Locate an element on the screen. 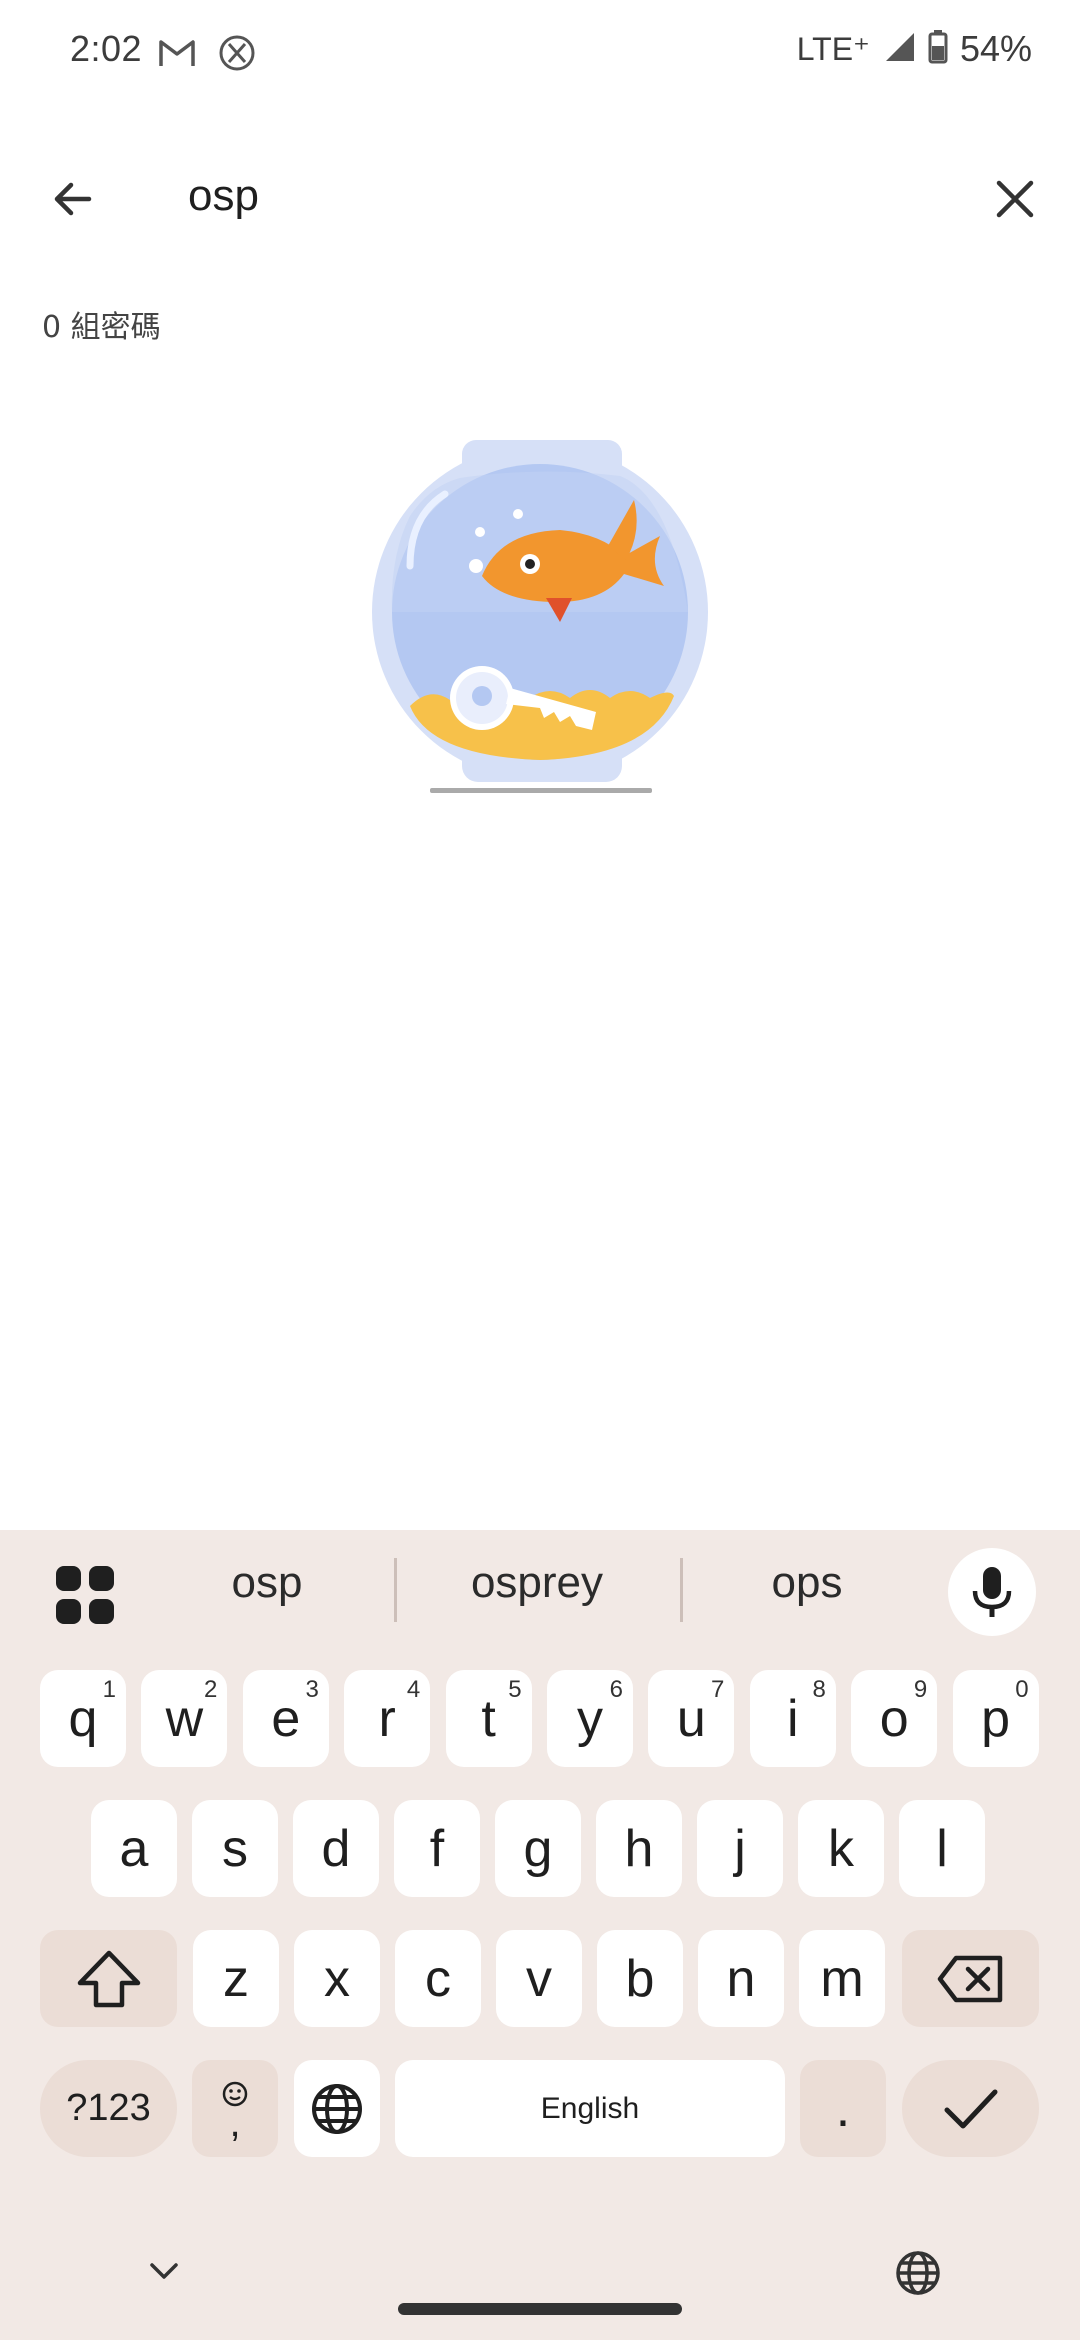 This screenshot has height=2340, width=1080. key-o: o9 is located at coordinates (894, 1718).